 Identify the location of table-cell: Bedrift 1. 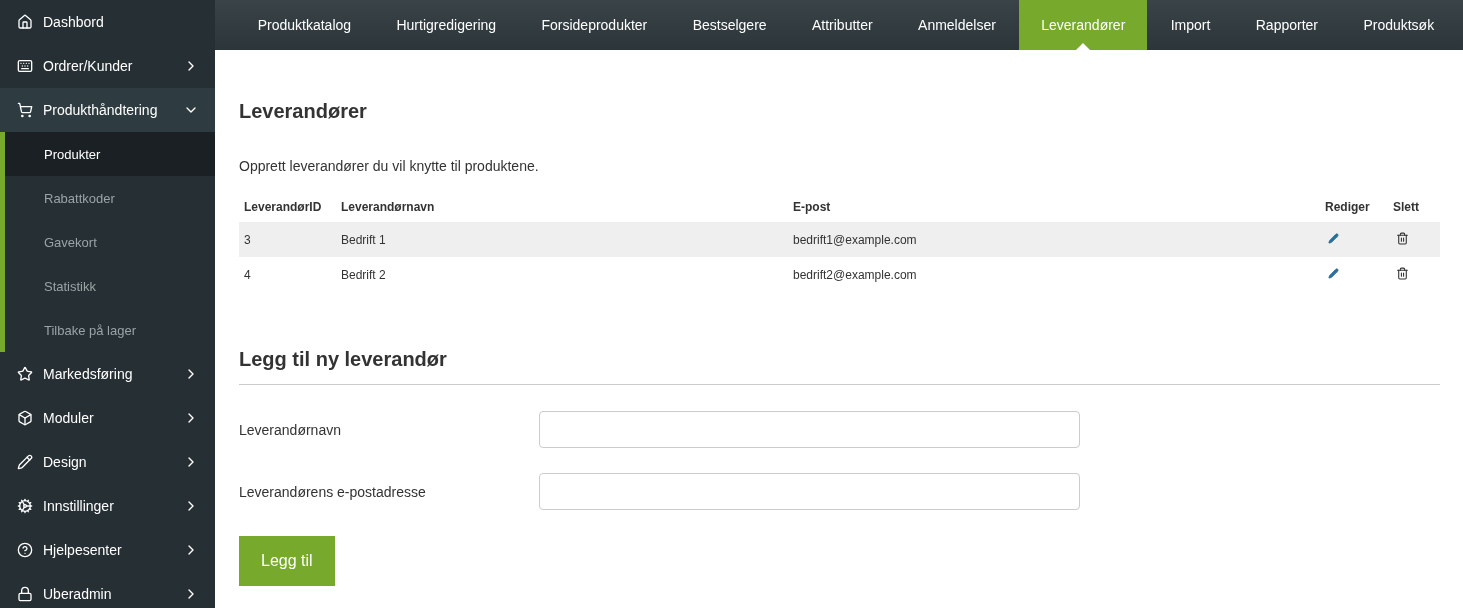
(562, 239).